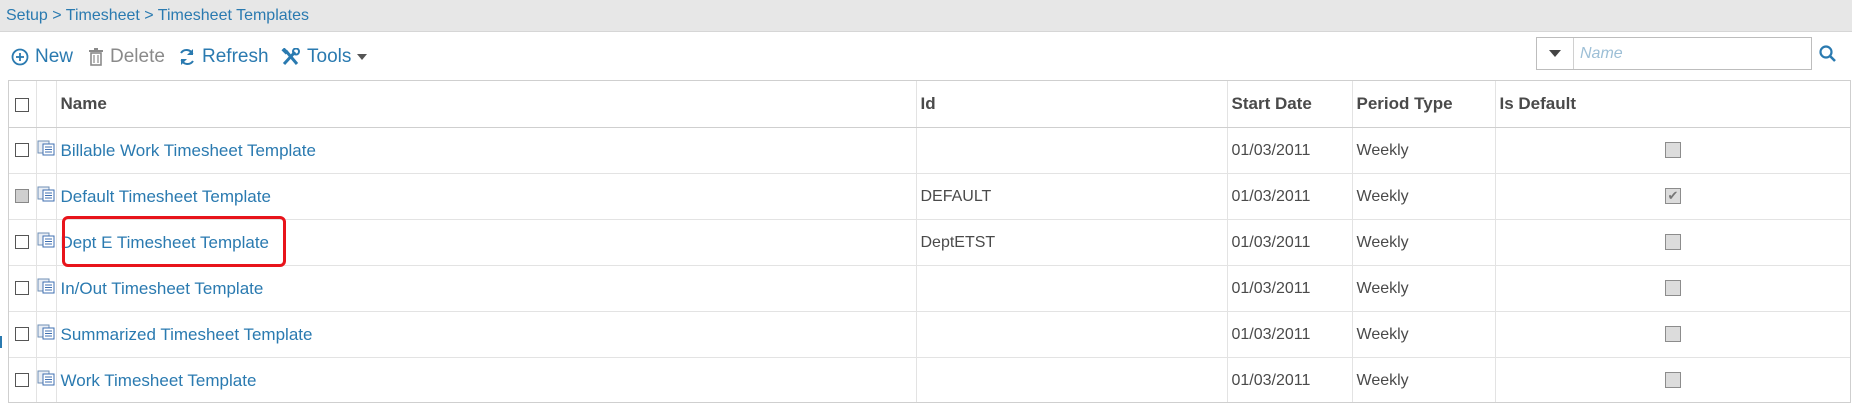  I want to click on new-label: New, so click(54, 56).